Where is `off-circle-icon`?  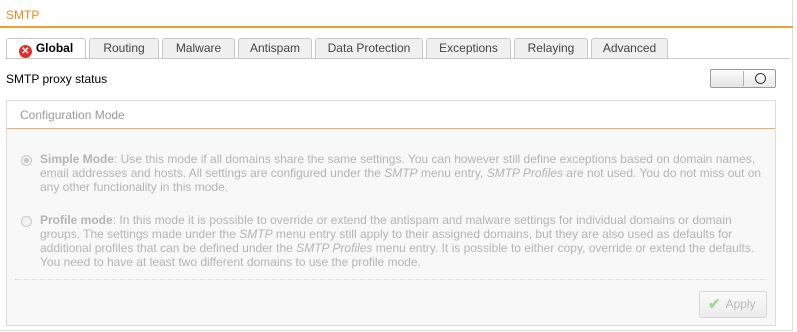 off-circle-icon is located at coordinates (760, 78).